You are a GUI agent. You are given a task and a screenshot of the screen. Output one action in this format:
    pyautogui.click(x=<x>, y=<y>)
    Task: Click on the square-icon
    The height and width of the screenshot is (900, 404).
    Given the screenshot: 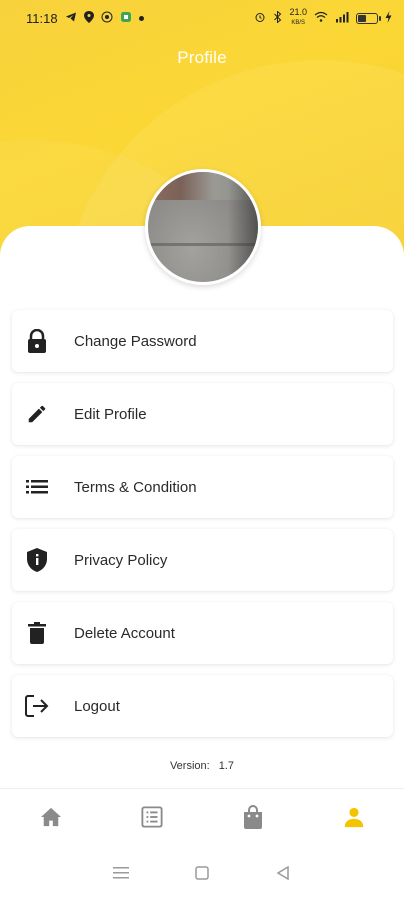 What is the action you would take?
    pyautogui.click(x=202, y=875)
    